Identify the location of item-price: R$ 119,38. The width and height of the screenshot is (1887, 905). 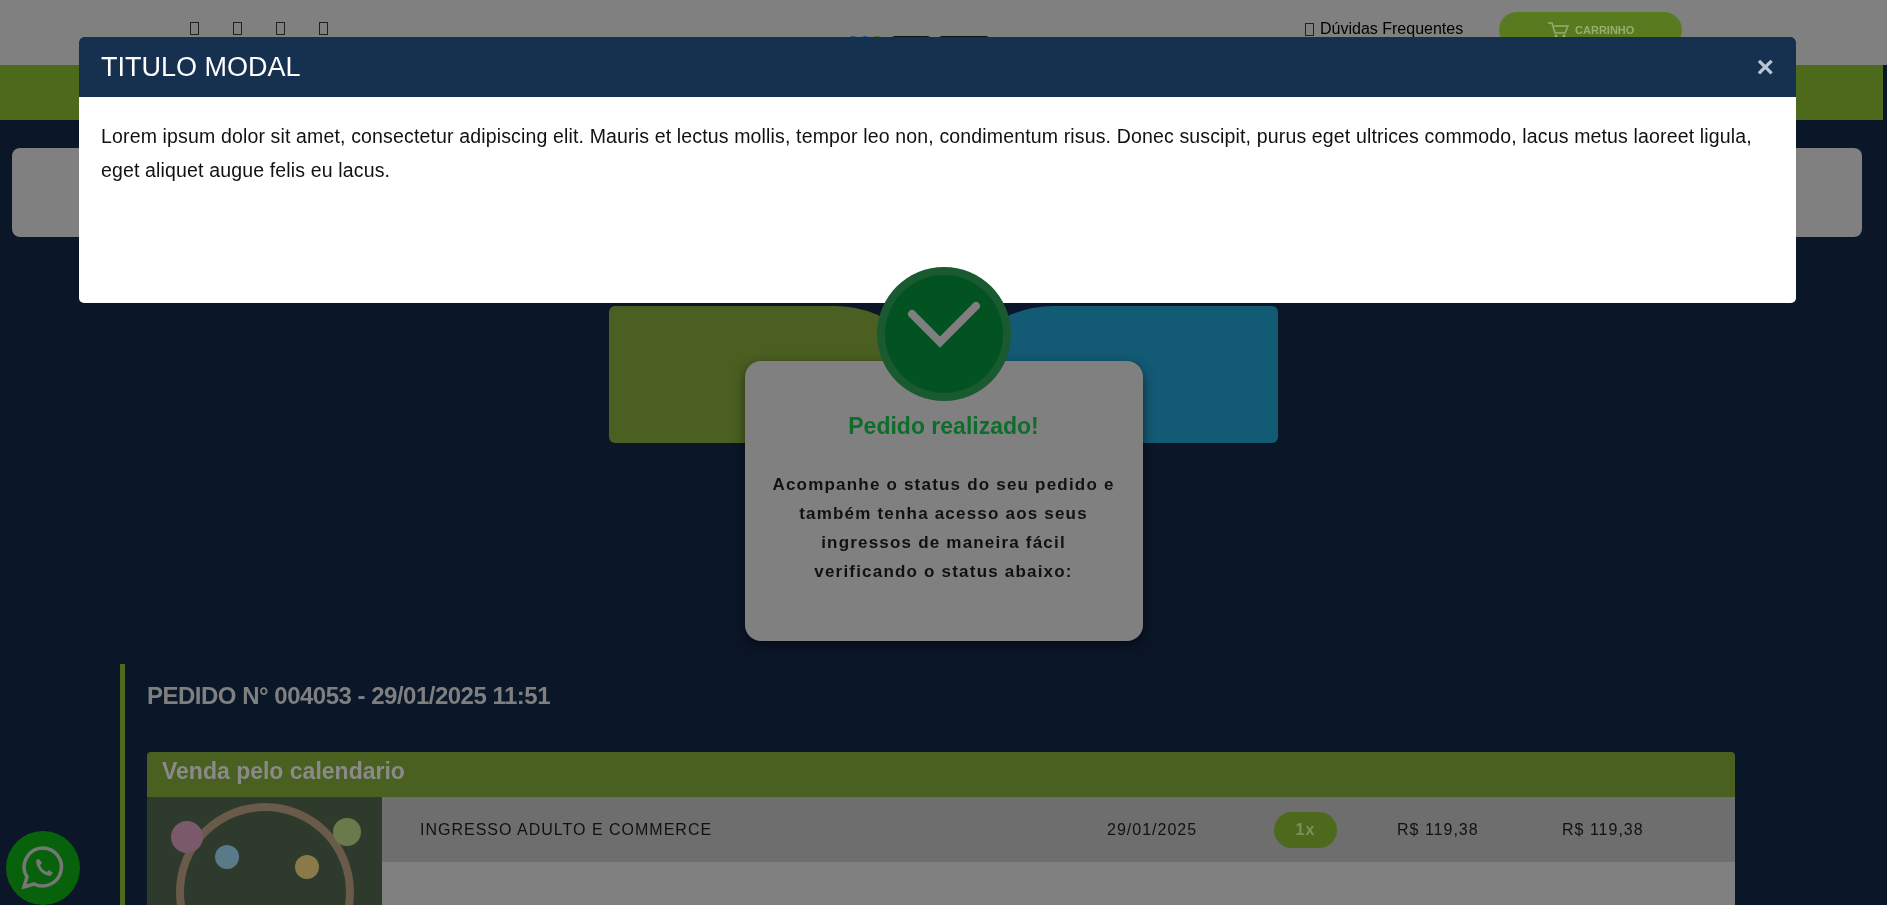
(1438, 829).